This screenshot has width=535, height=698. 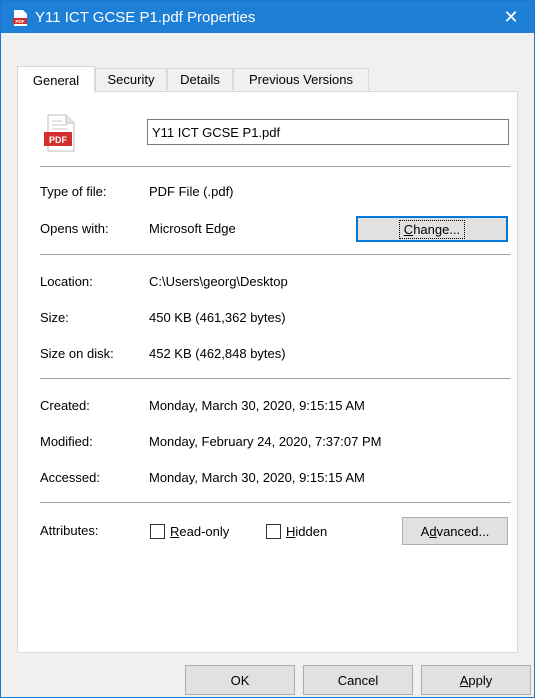 What do you see at coordinates (306, 531) in the screenshot?
I see `hidden-label: Hidden` at bounding box center [306, 531].